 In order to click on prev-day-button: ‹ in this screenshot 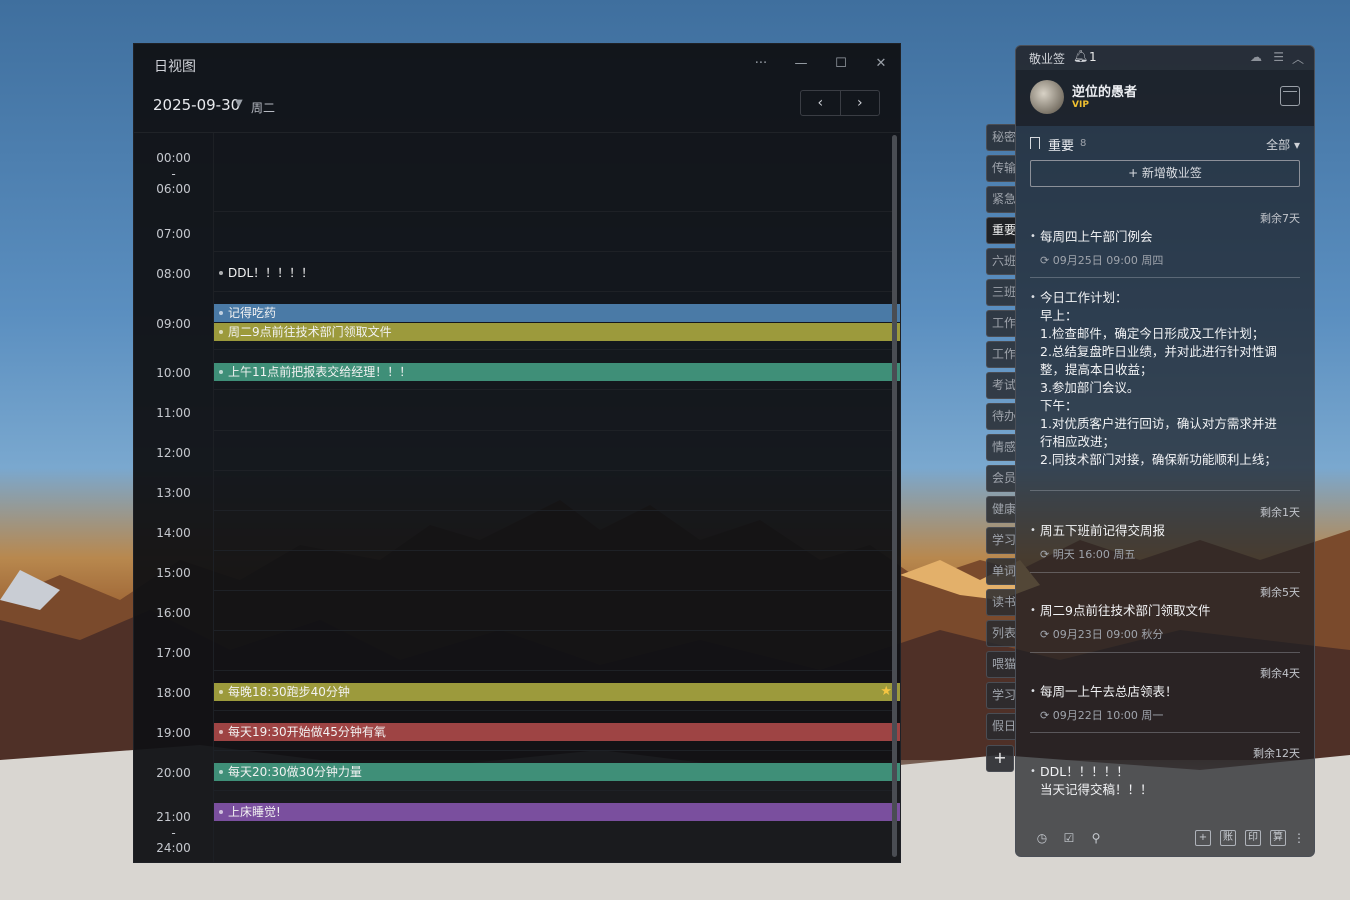, I will do `click(821, 103)`.